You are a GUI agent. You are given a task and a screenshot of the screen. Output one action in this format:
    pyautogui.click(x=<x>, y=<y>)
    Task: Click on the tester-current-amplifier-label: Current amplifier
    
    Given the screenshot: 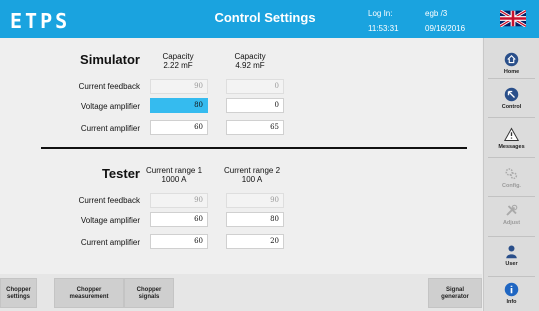 What is the action you would take?
    pyautogui.click(x=110, y=242)
    